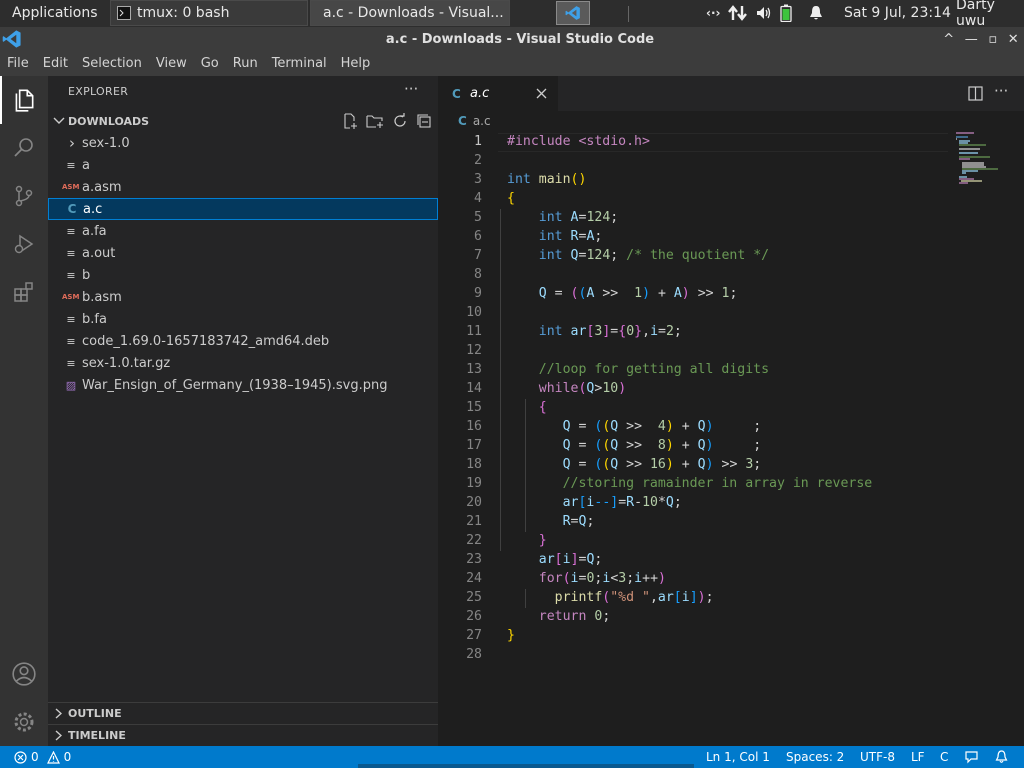 The width and height of the screenshot is (1024, 768). I want to click on code-token: >>, so click(729, 464).